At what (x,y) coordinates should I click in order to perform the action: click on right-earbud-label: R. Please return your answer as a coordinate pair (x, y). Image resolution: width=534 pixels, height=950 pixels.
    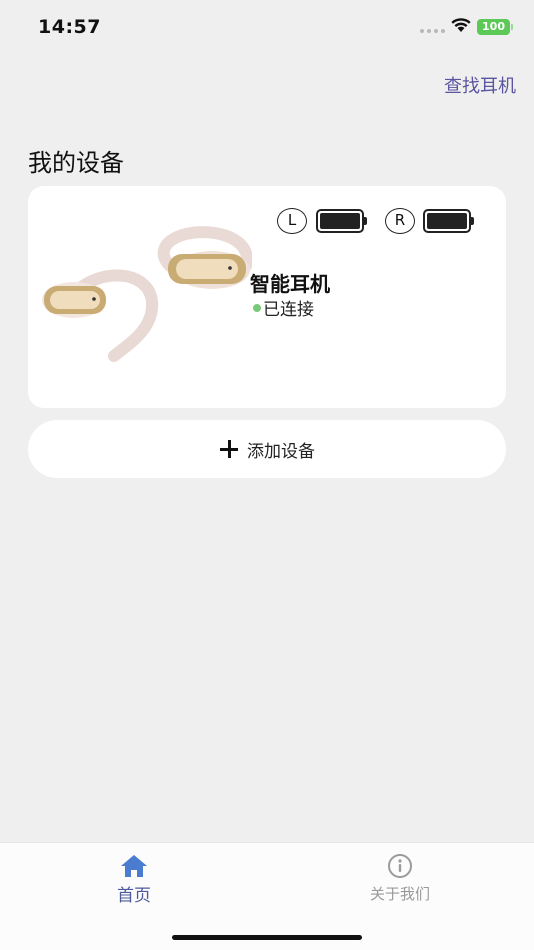
    Looking at the image, I should click on (400, 221).